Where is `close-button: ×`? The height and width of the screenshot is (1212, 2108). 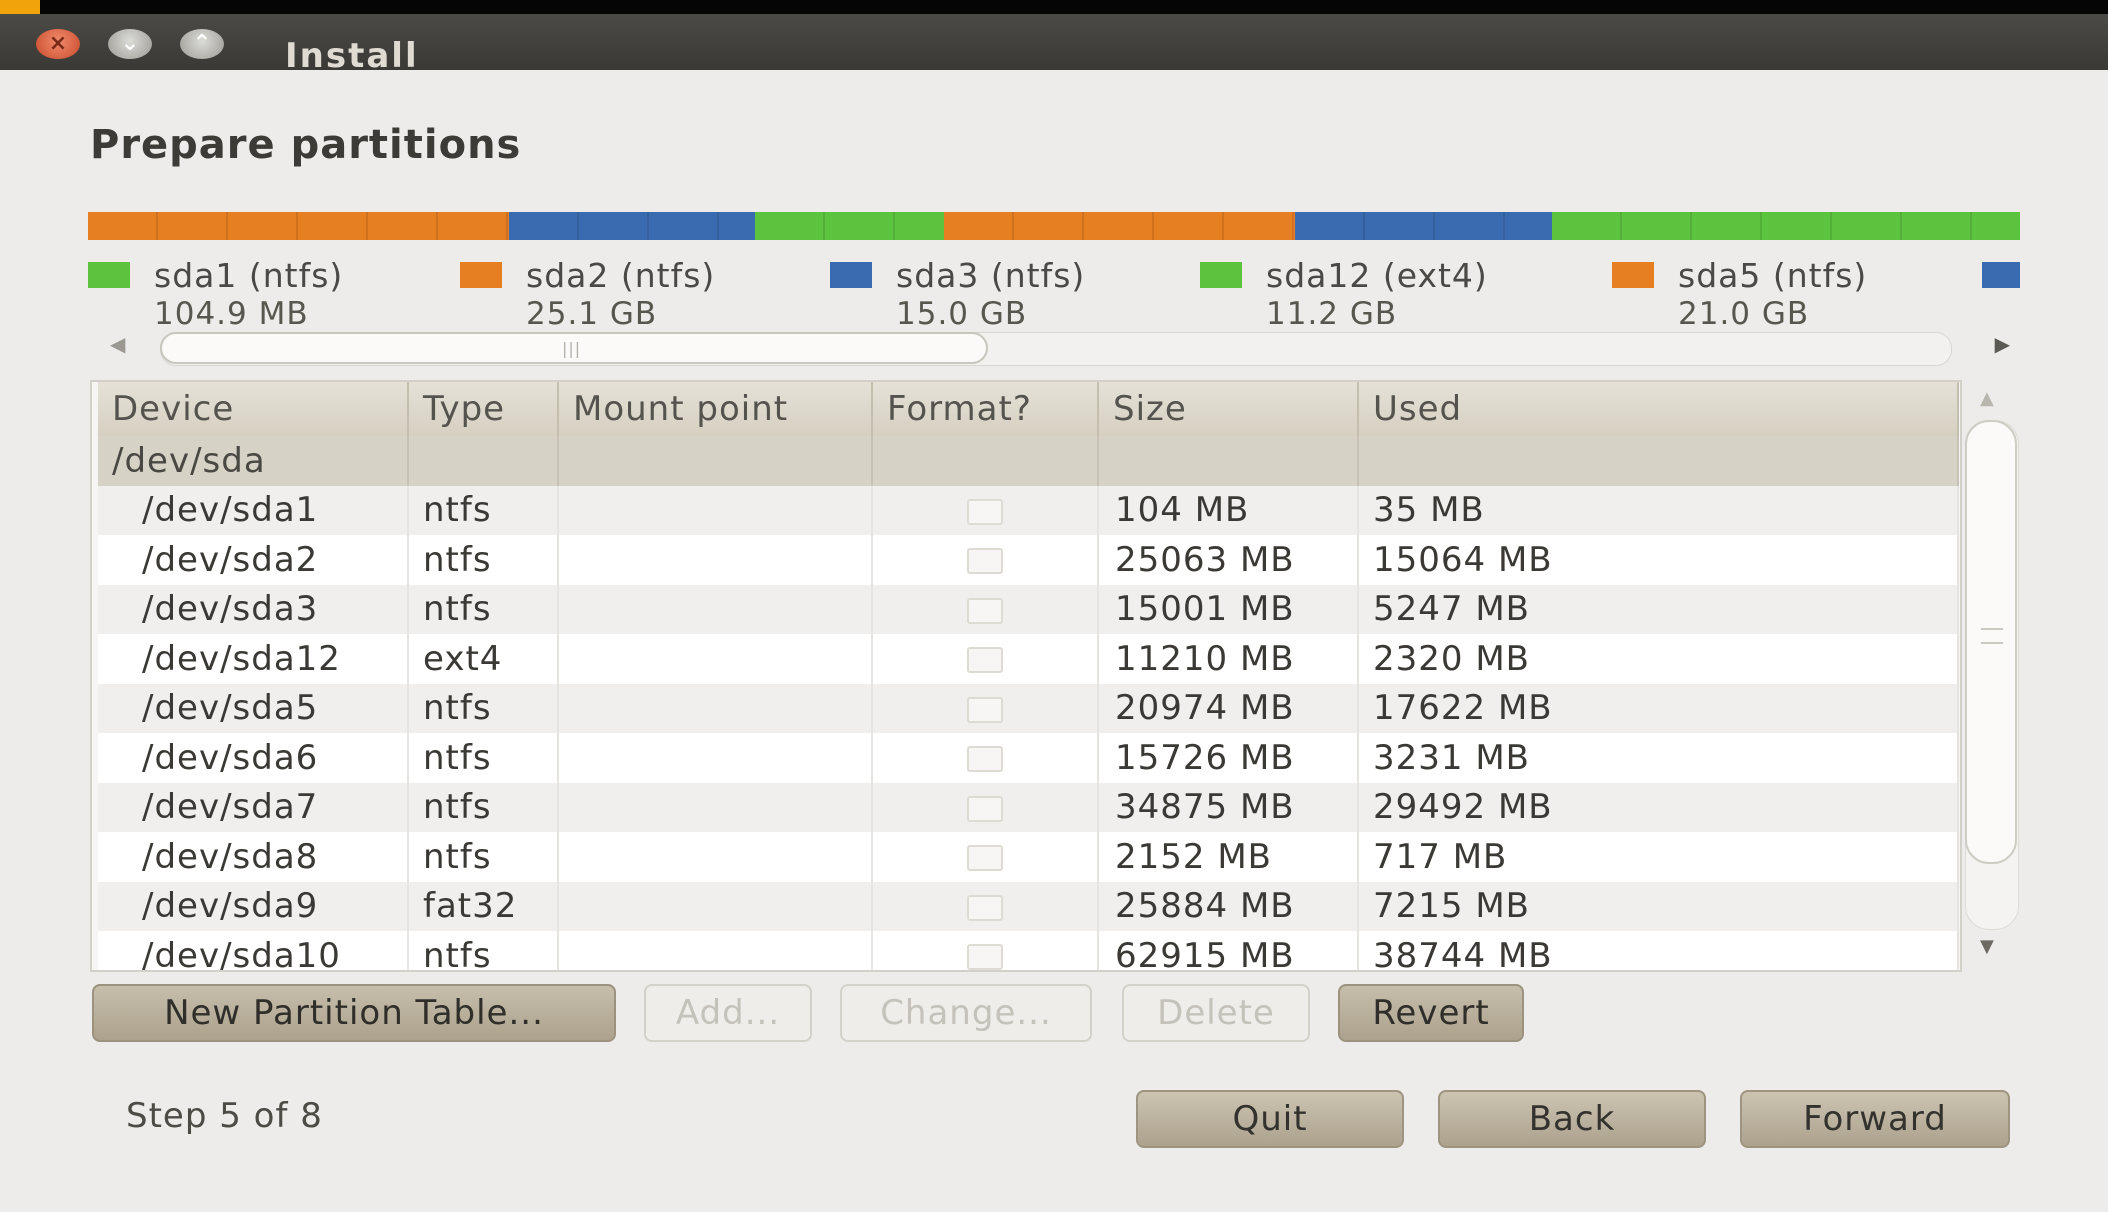 close-button: × is located at coordinates (58, 44).